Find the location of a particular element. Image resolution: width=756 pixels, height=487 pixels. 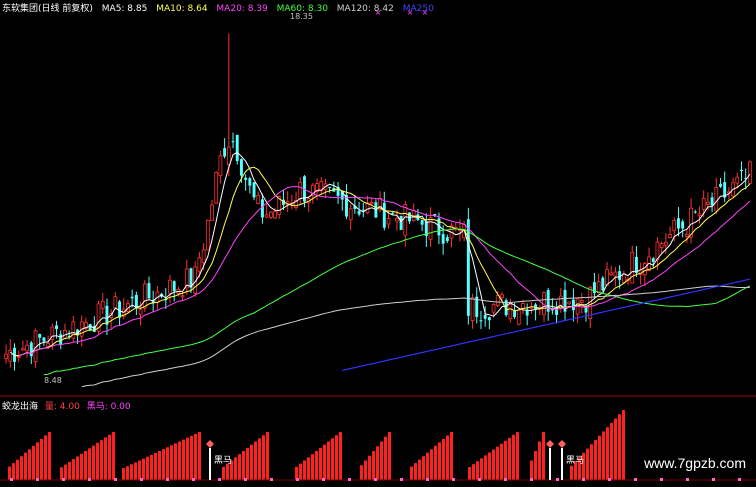

indicator-panel is located at coordinates (378, 445).